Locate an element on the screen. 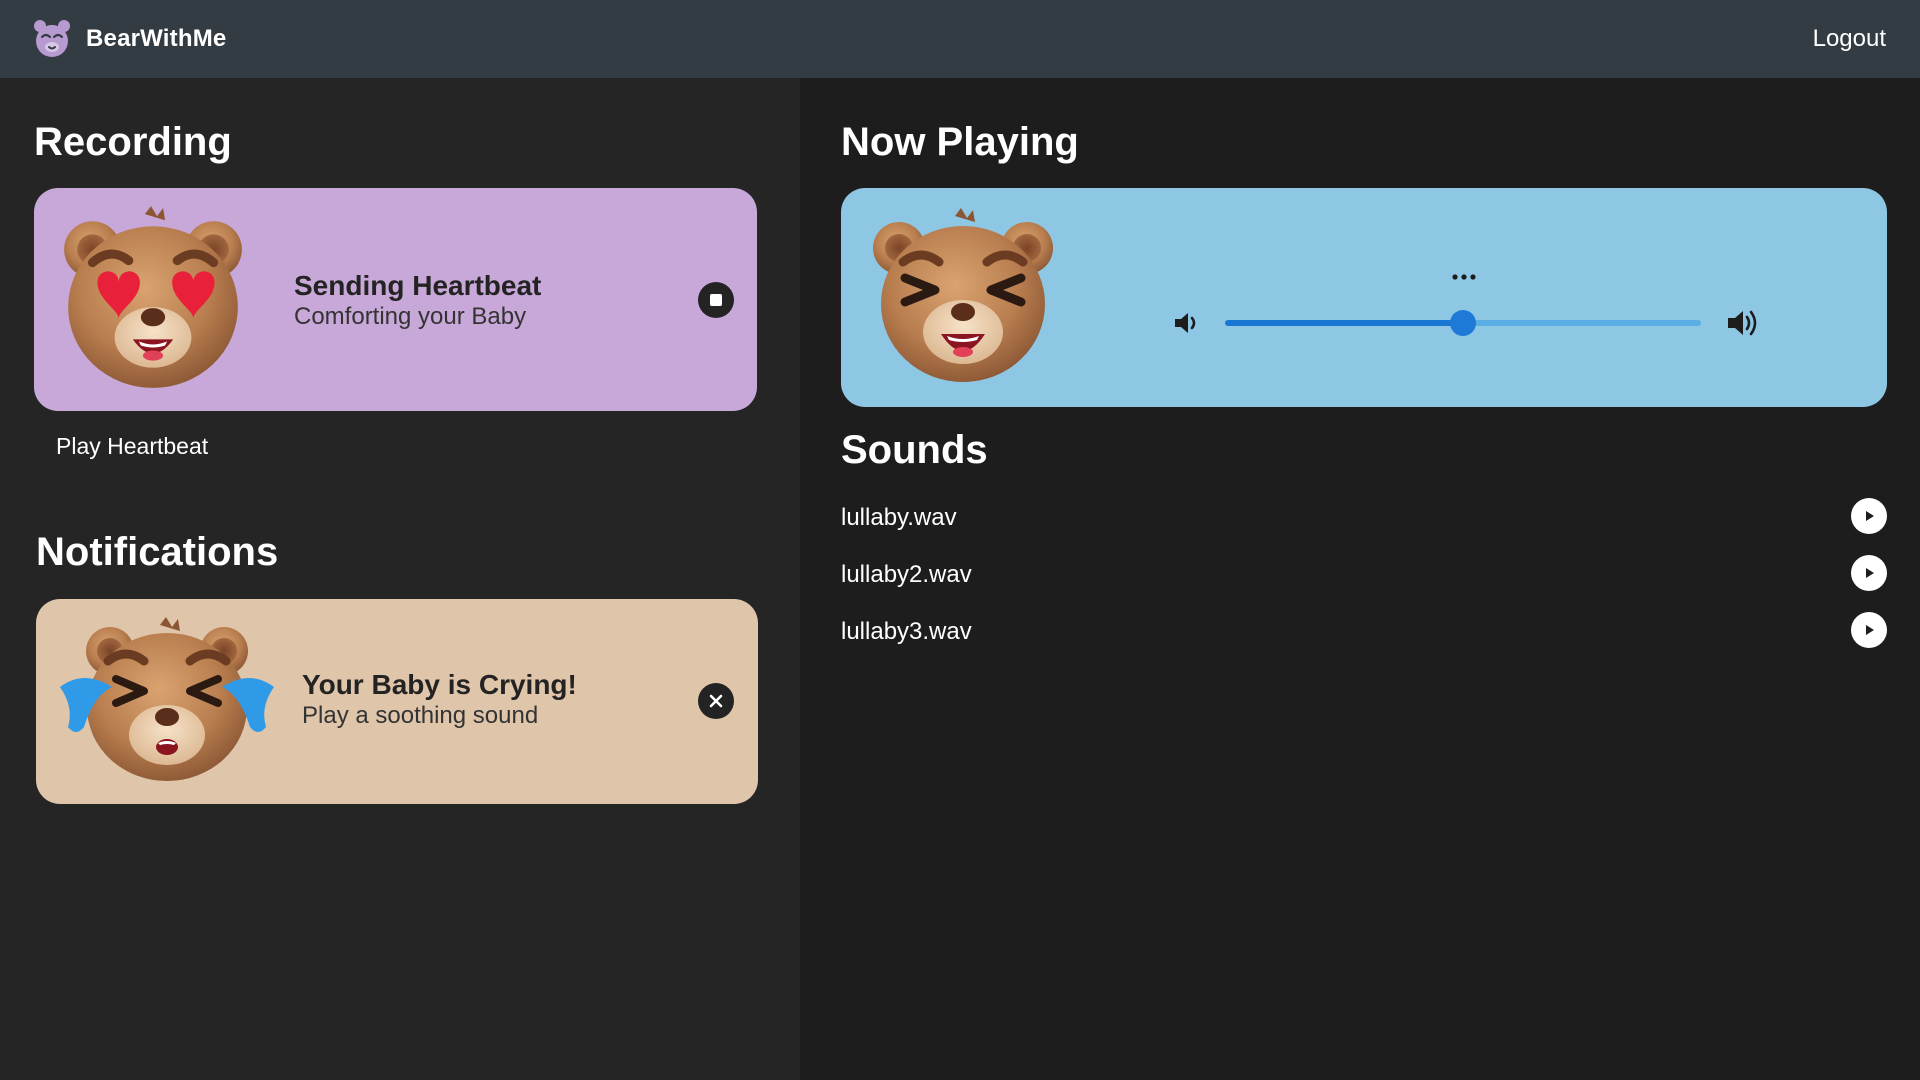  recording-card-text: Sending Heartbeat Comforting your Baby is located at coordinates (417, 301).